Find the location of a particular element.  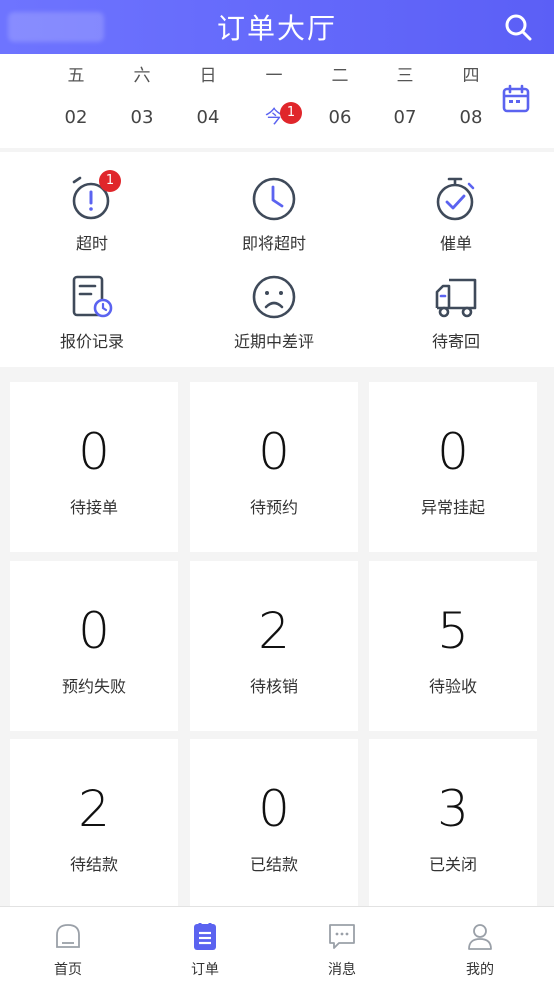

day-item: 四 08 is located at coordinates (471, 97).